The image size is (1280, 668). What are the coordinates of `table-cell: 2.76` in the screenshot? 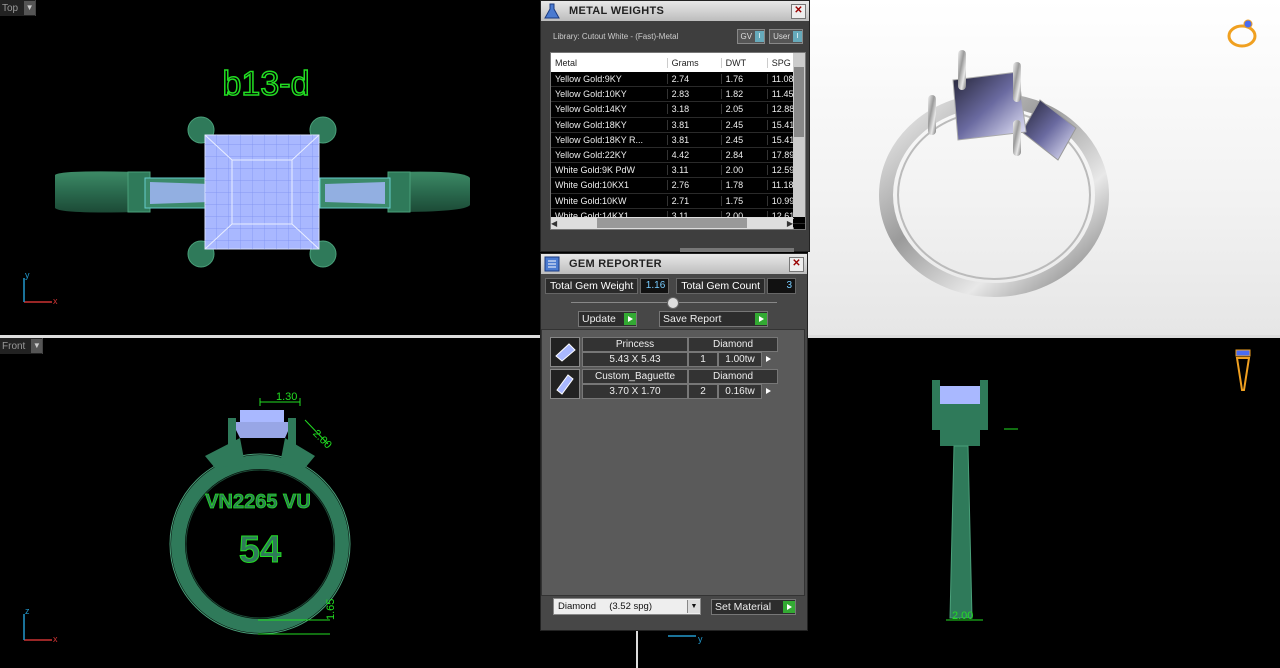 It's located at (695, 185).